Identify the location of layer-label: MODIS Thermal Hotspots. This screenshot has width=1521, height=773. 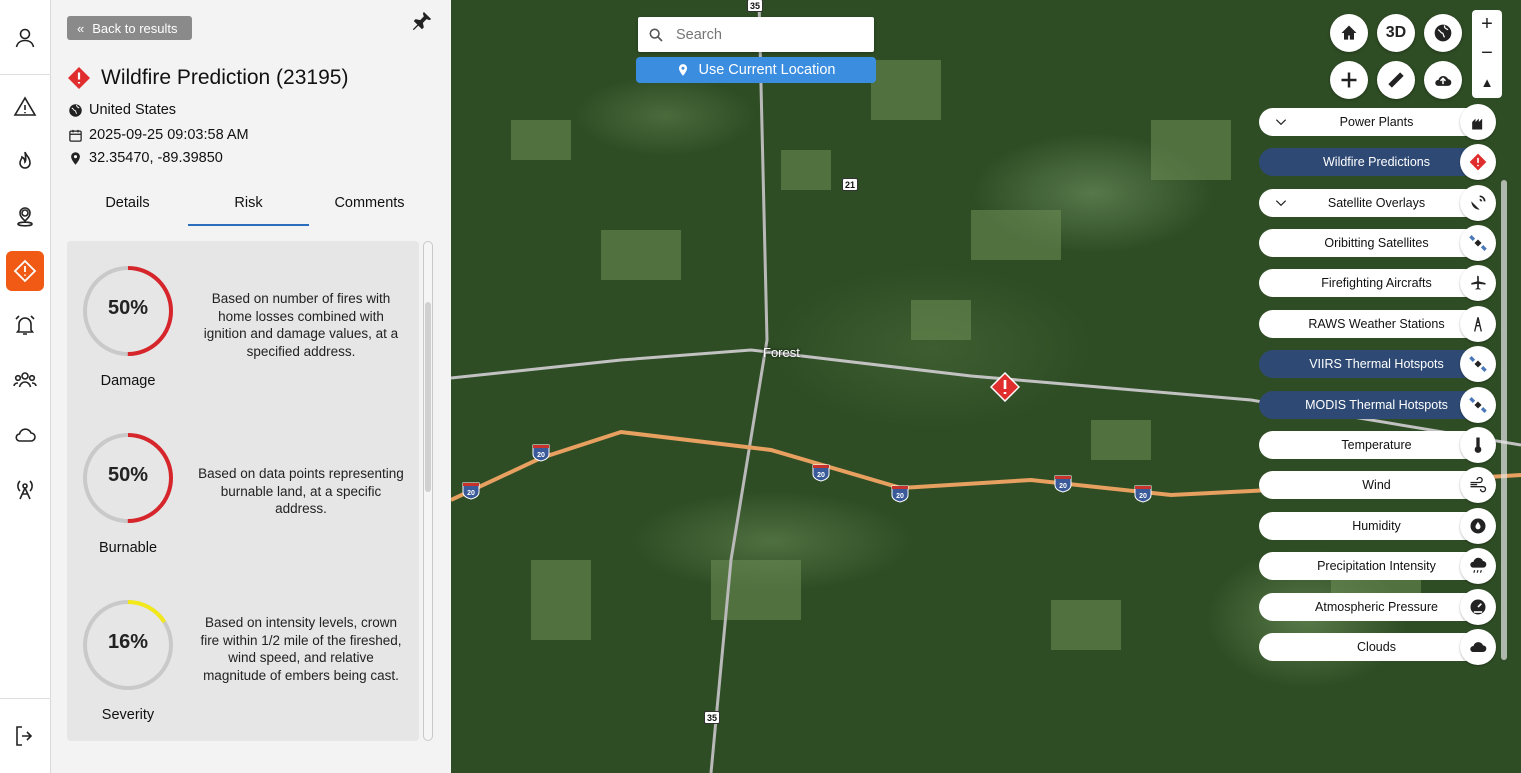
(1376, 405).